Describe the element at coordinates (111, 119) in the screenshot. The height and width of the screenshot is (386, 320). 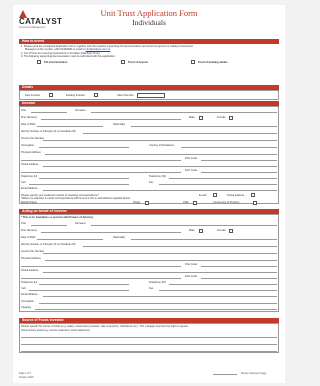
I see `investor-first-names-field` at that location.